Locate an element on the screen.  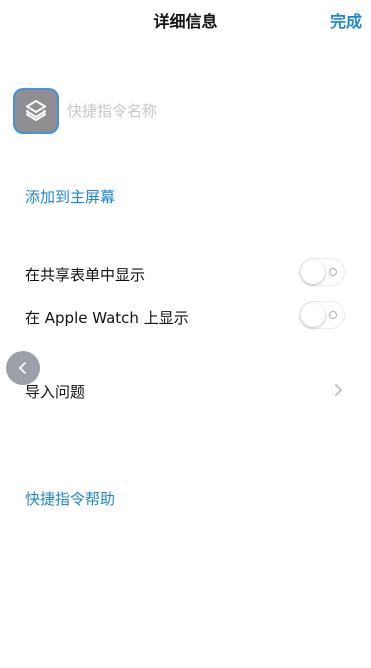
chevron-left-icon is located at coordinates (22, 368).